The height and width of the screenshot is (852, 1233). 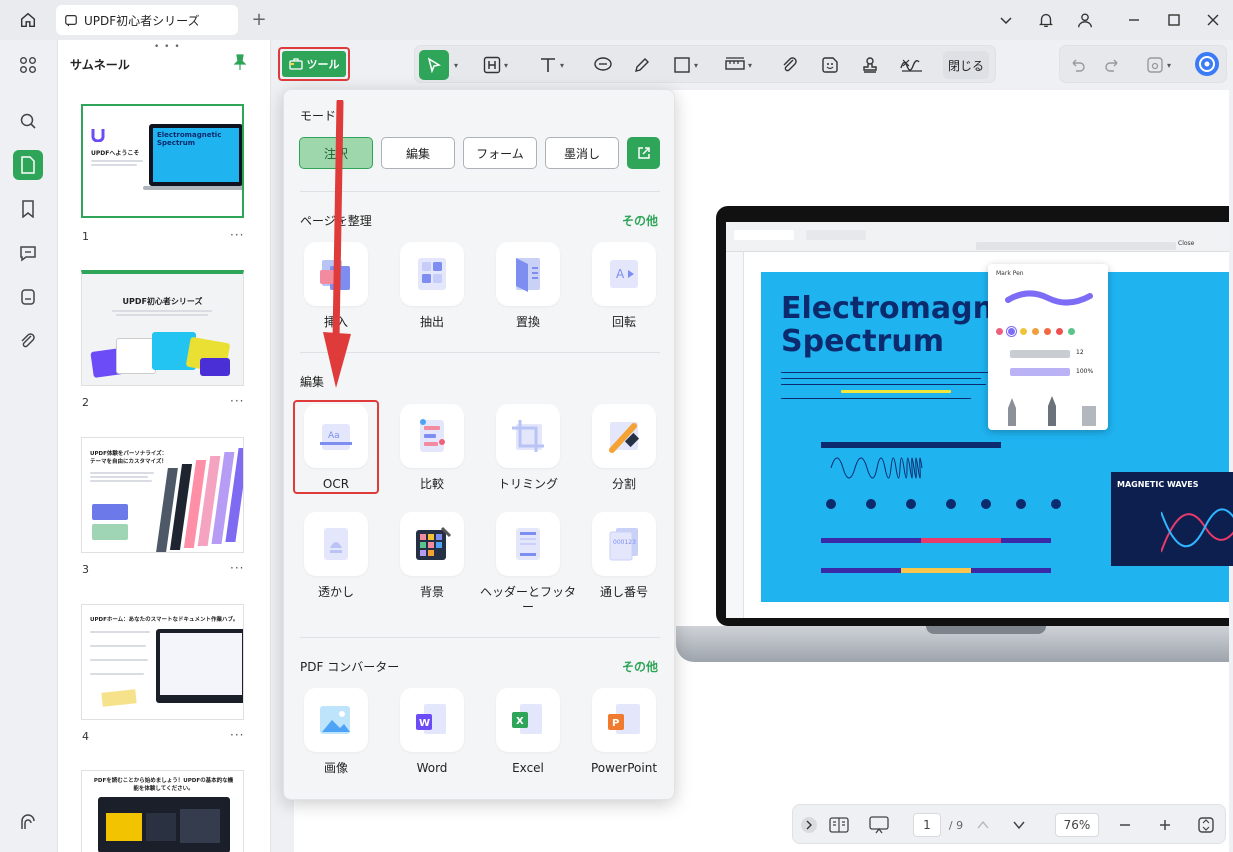 What do you see at coordinates (603, 65) in the screenshot?
I see `comment-tool` at bounding box center [603, 65].